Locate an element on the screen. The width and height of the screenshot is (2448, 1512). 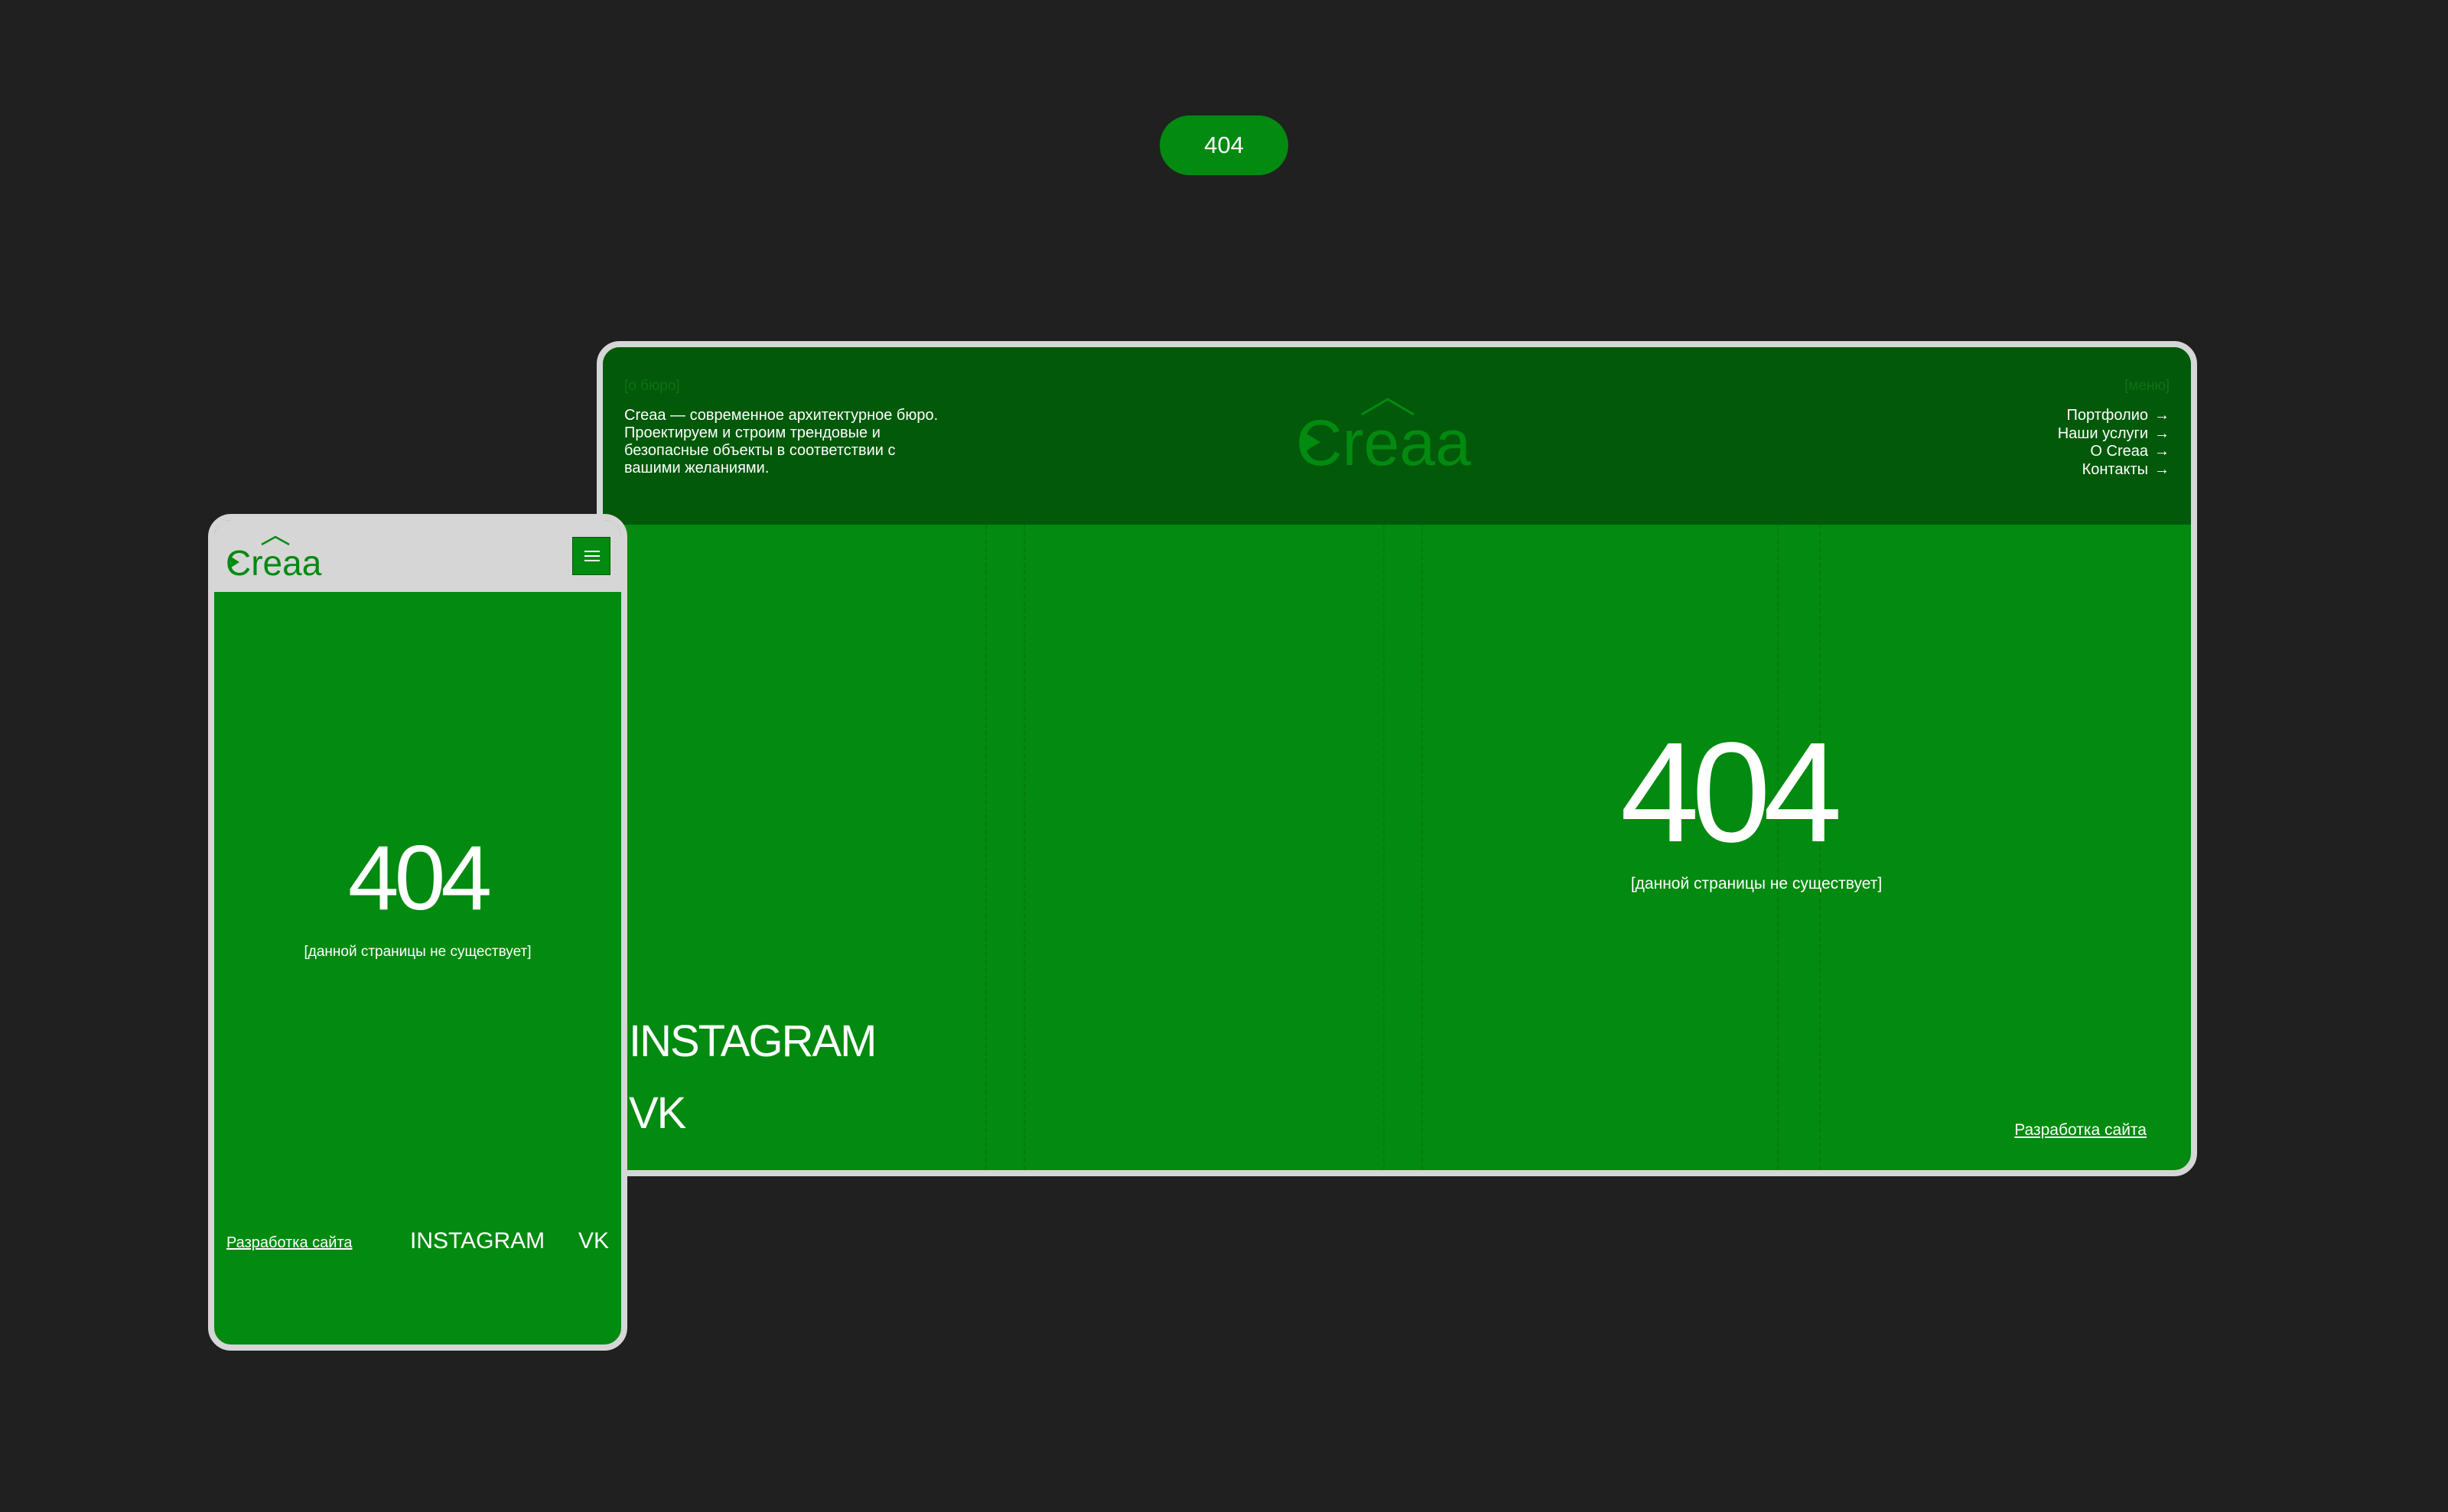
nav-item-label: Контакты is located at coordinates (2115, 469).